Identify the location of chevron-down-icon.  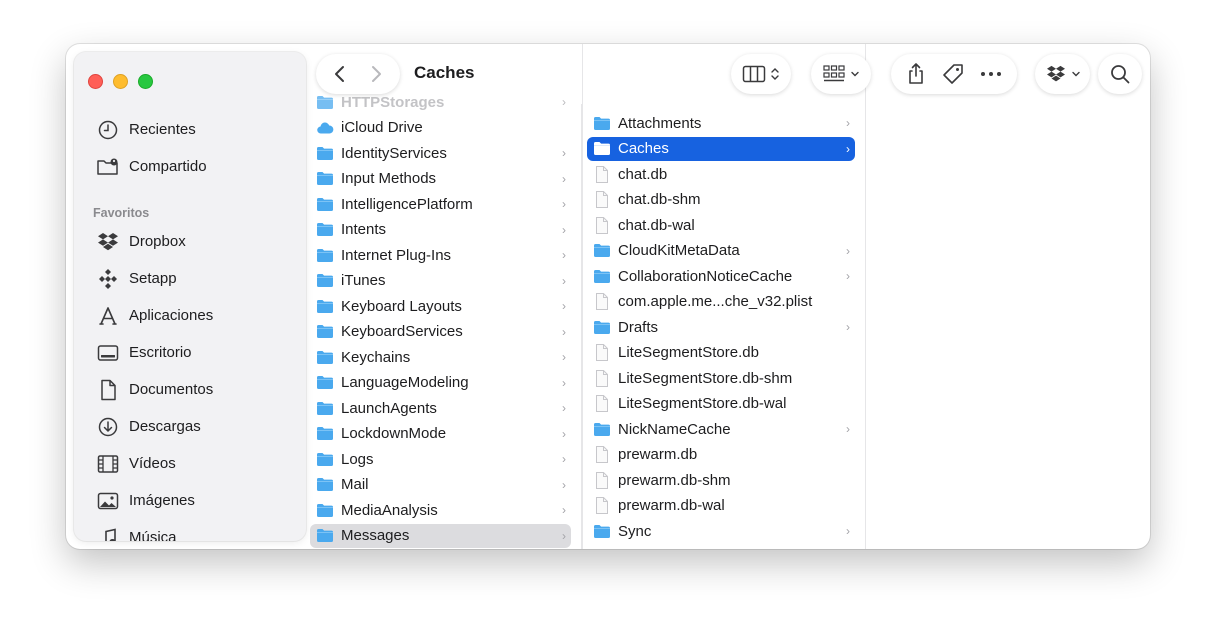
(855, 74).